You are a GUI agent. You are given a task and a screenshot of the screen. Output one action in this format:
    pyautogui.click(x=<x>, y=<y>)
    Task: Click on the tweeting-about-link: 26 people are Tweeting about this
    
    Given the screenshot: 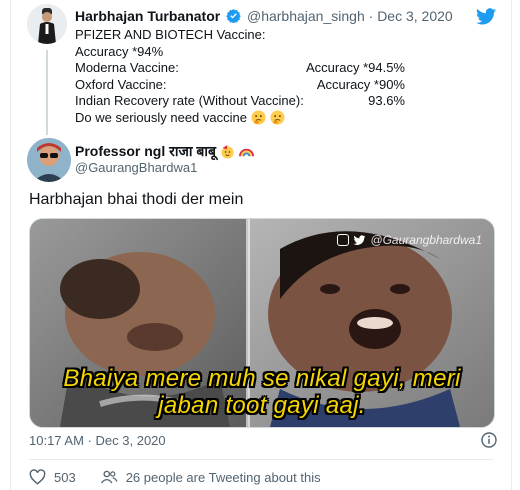 What is the action you would take?
    pyautogui.click(x=223, y=477)
    